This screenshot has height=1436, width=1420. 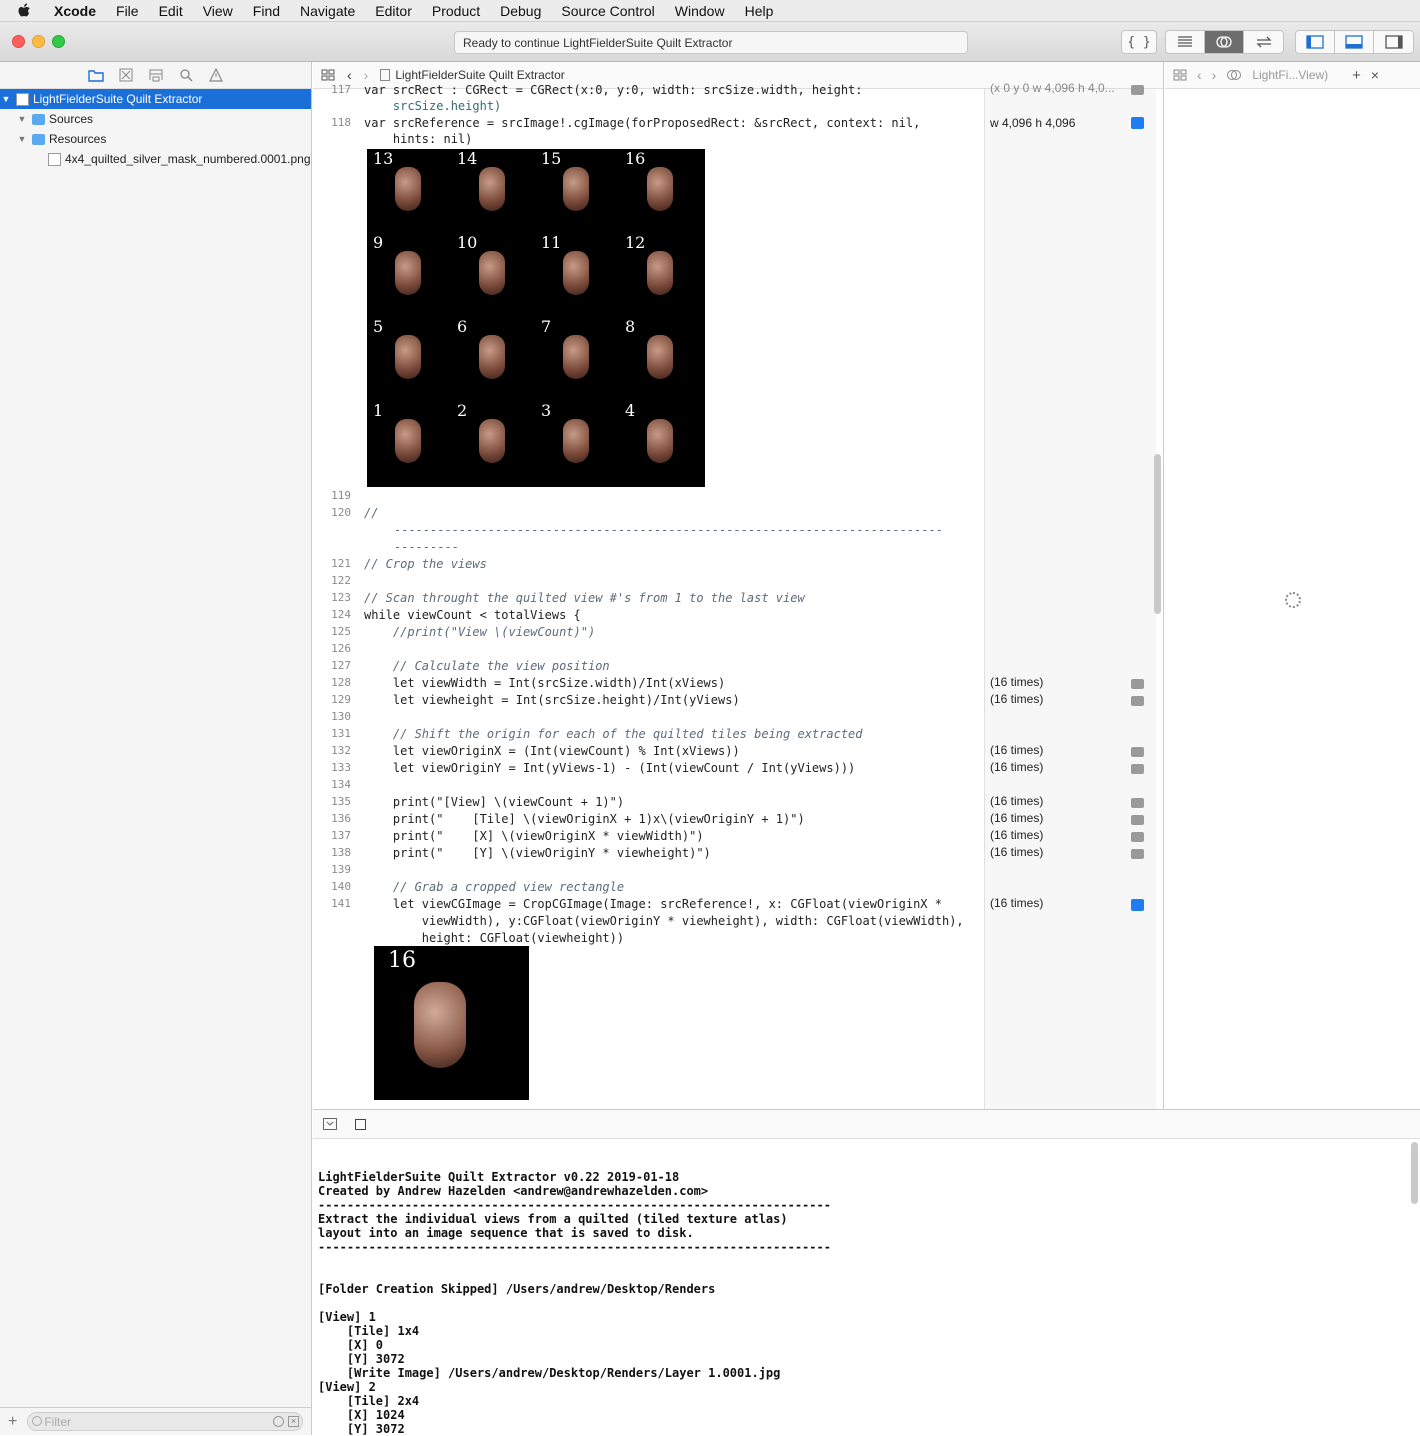 What do you see at coordinates (327, 11) in the screenshot?
I see `menu-navigate: Navigate` at bounding box center [327, 11].